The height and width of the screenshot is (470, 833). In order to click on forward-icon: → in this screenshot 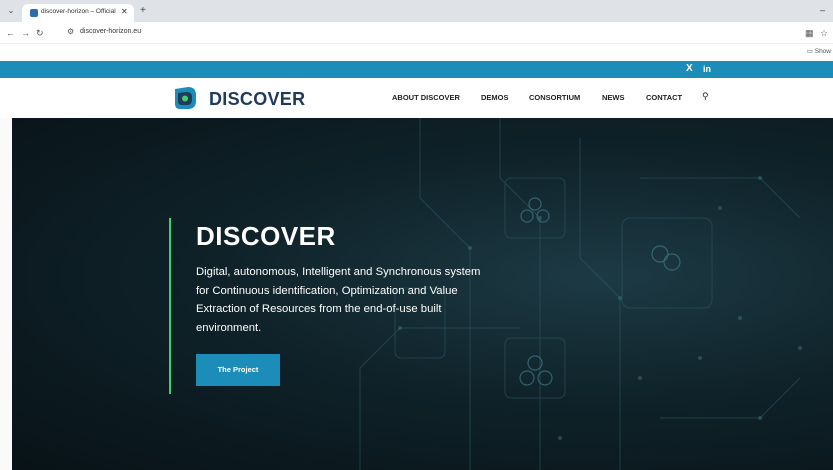, I will do `click(25, 33)`.